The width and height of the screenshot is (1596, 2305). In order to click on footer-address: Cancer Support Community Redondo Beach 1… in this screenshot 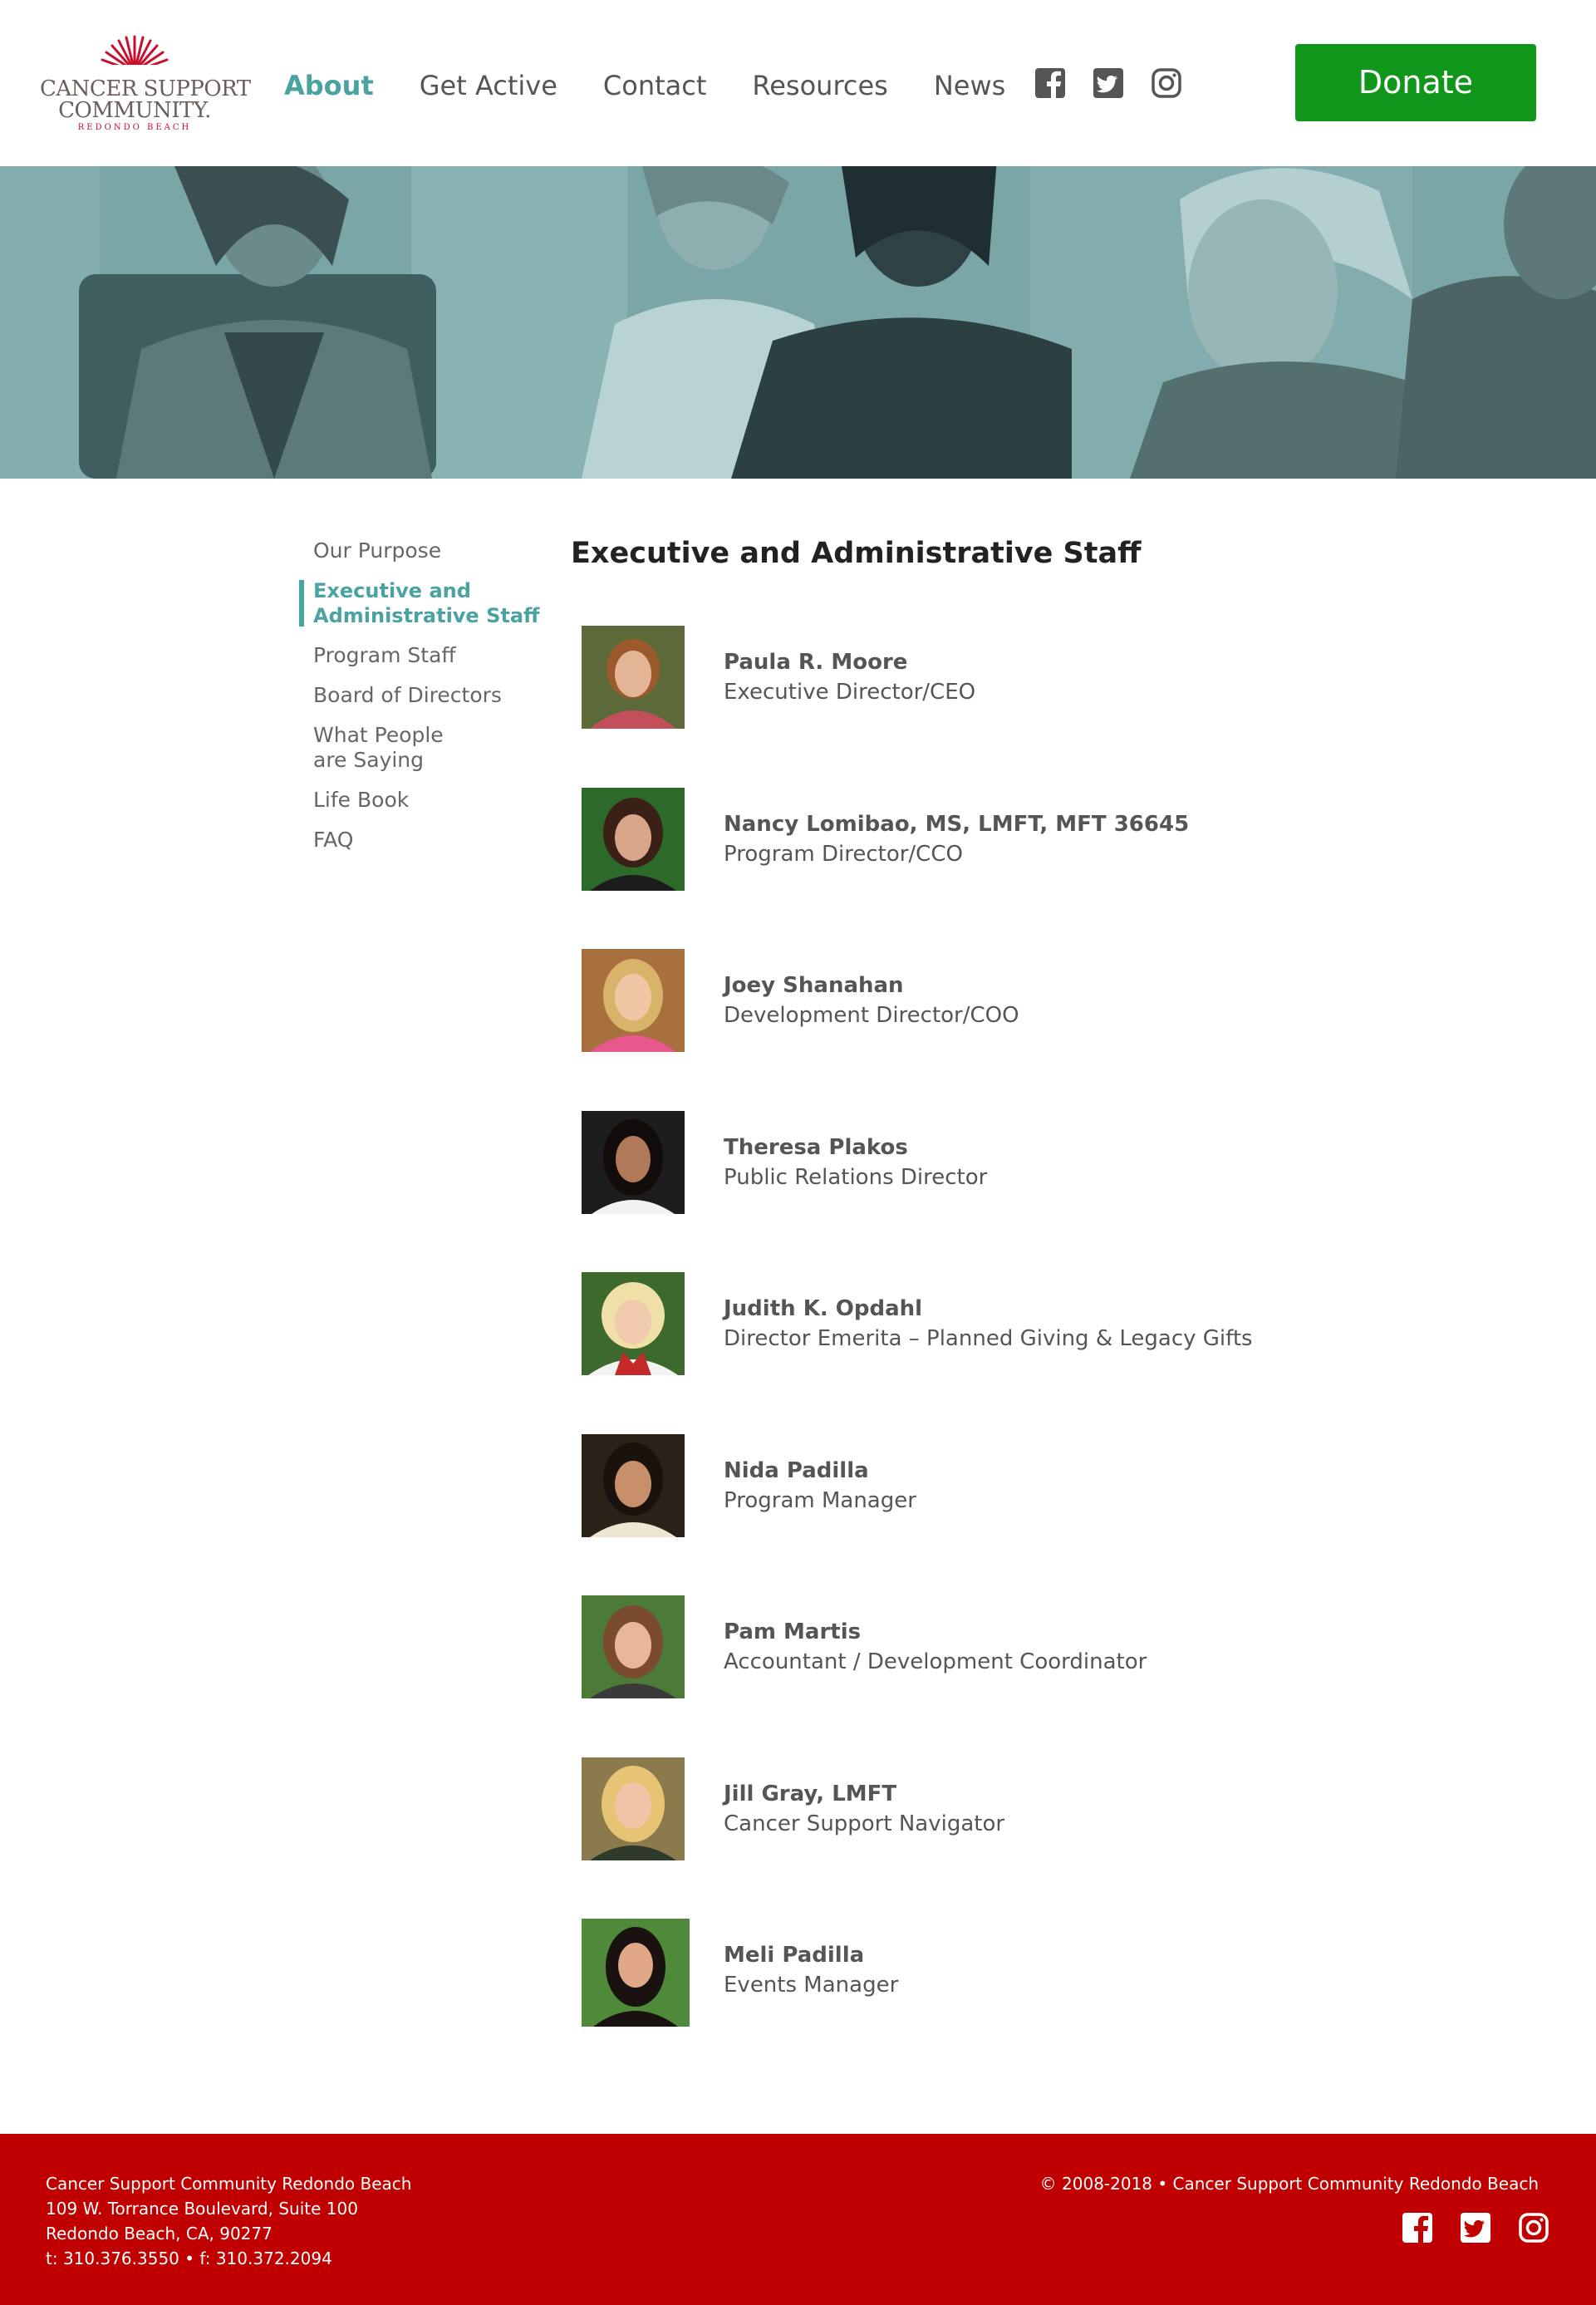, I will do `click(228, 2221)`.